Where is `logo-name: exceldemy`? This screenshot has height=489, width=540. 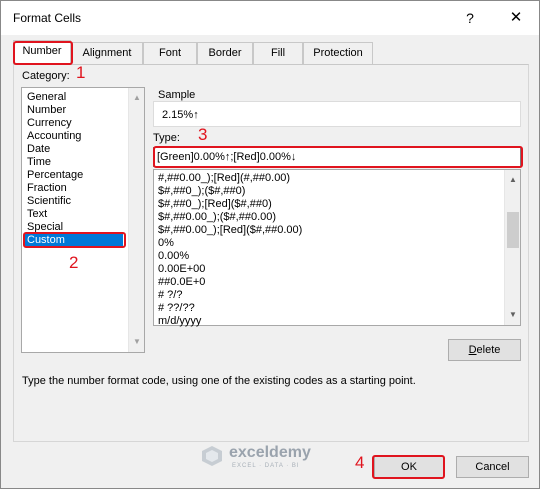
logo-name: exceldemy is located at coordinates (270, 452).